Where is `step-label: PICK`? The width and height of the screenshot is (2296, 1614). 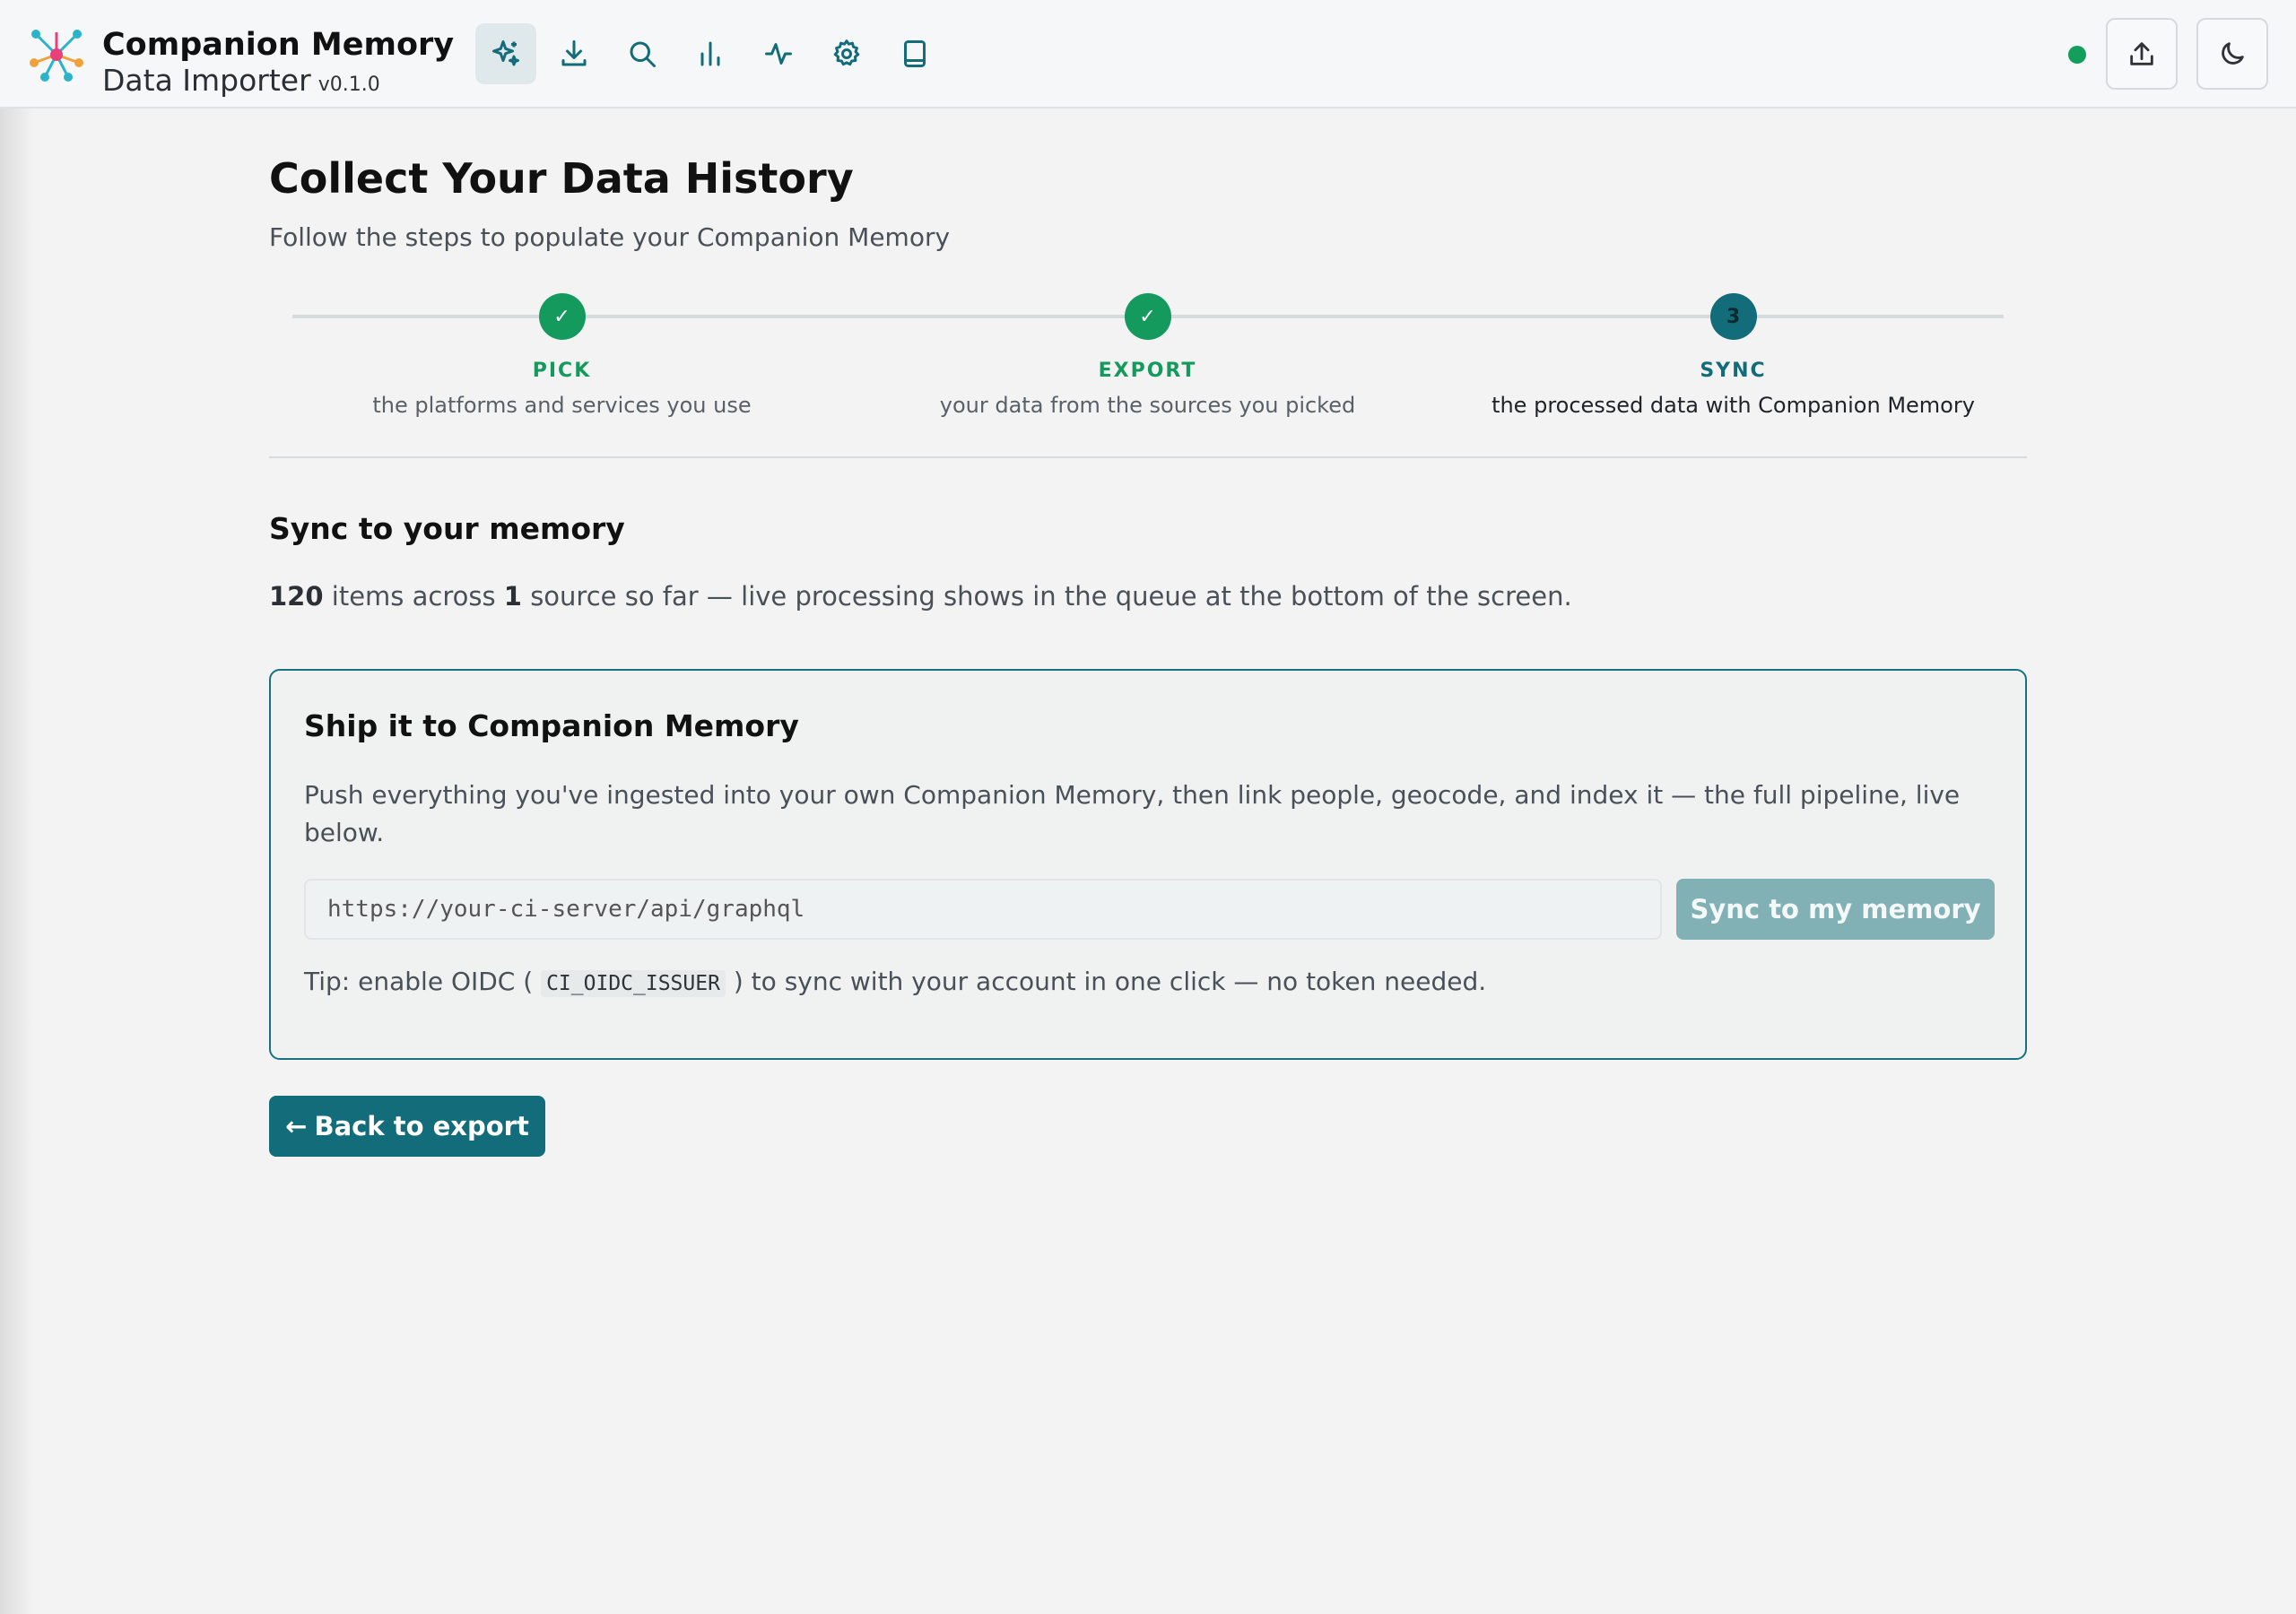
step-label: PICK is located at coordinates (562, 371).